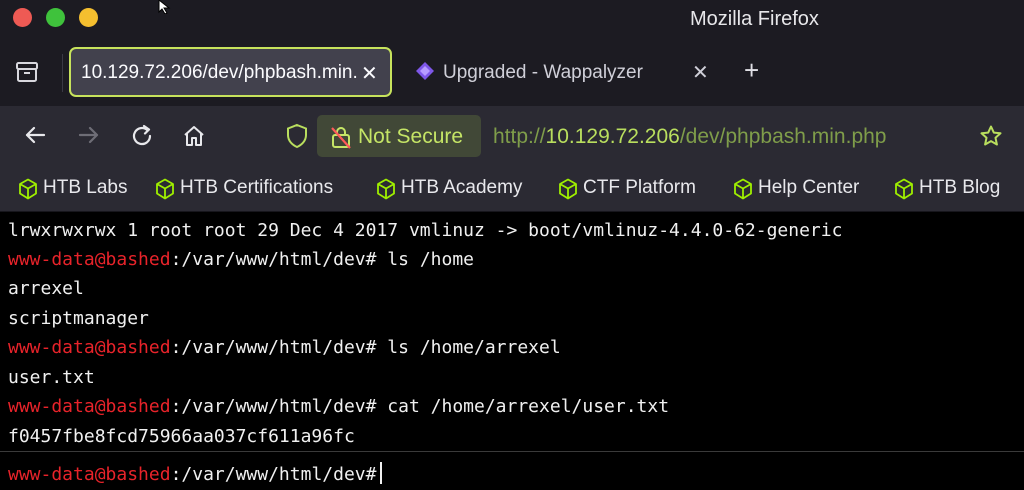  I want to click on not-secure-label: Not Secure, so click(411, 136).